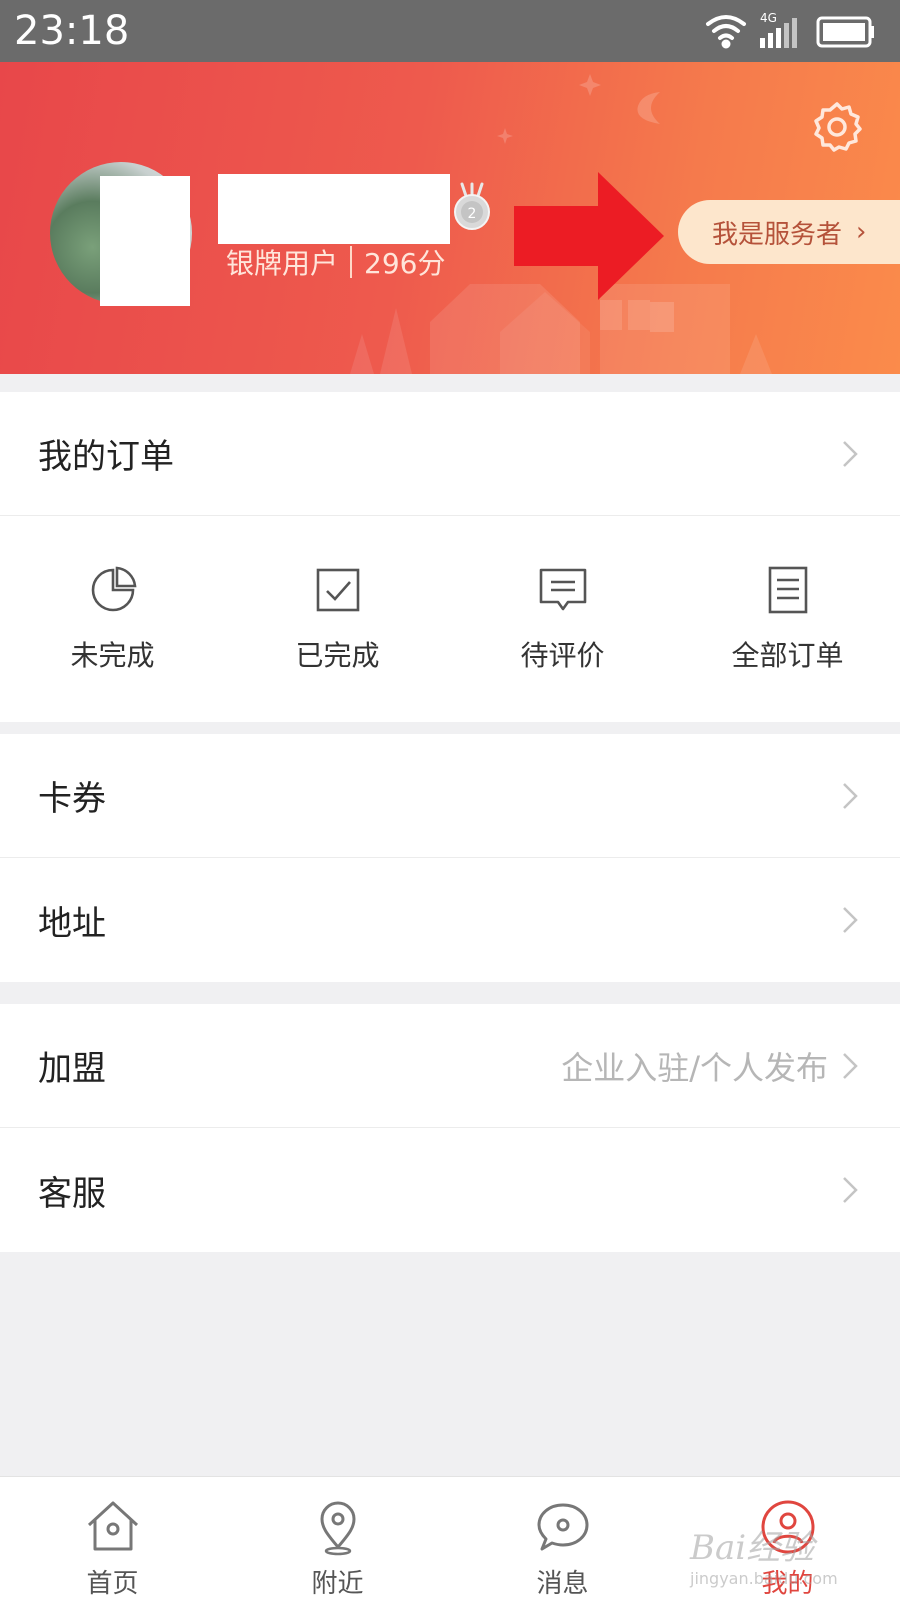 This screenshot has width=900, height=1601. I want to click on svg-text: 2, so click(472, 214).